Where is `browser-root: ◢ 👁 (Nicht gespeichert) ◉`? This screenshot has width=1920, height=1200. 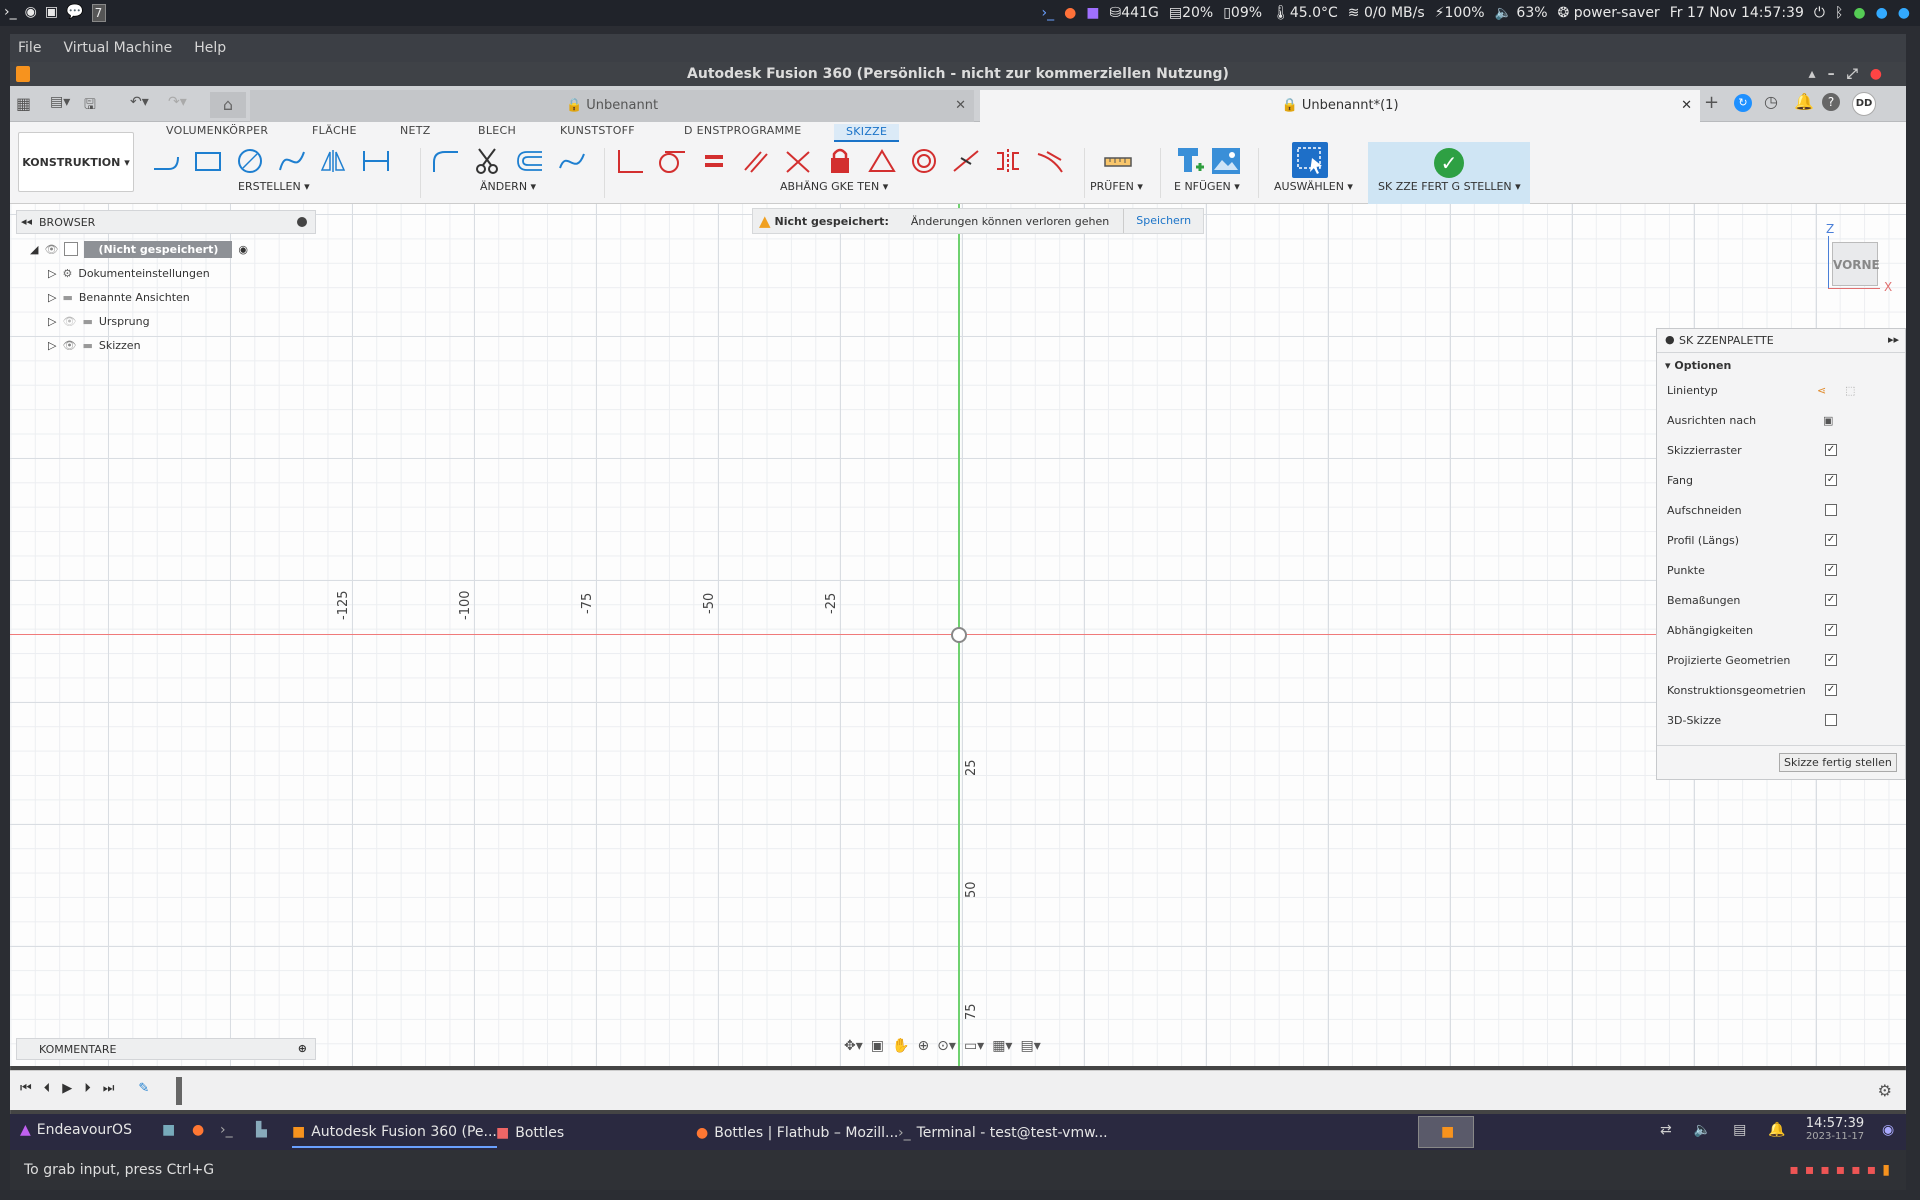 browser-root: ◢ 👁 (Nicht gespeichert) ◉ is located at coordinates (139, 249).